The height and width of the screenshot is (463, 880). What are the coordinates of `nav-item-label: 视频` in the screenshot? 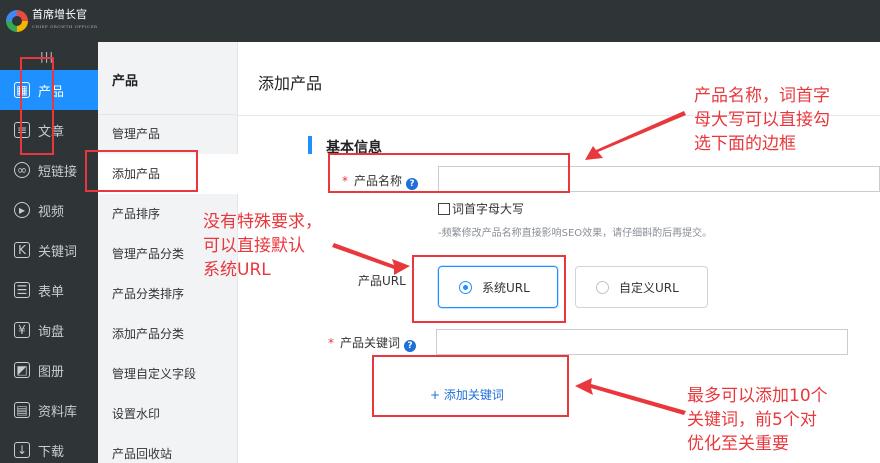 It's located at (51, 212).